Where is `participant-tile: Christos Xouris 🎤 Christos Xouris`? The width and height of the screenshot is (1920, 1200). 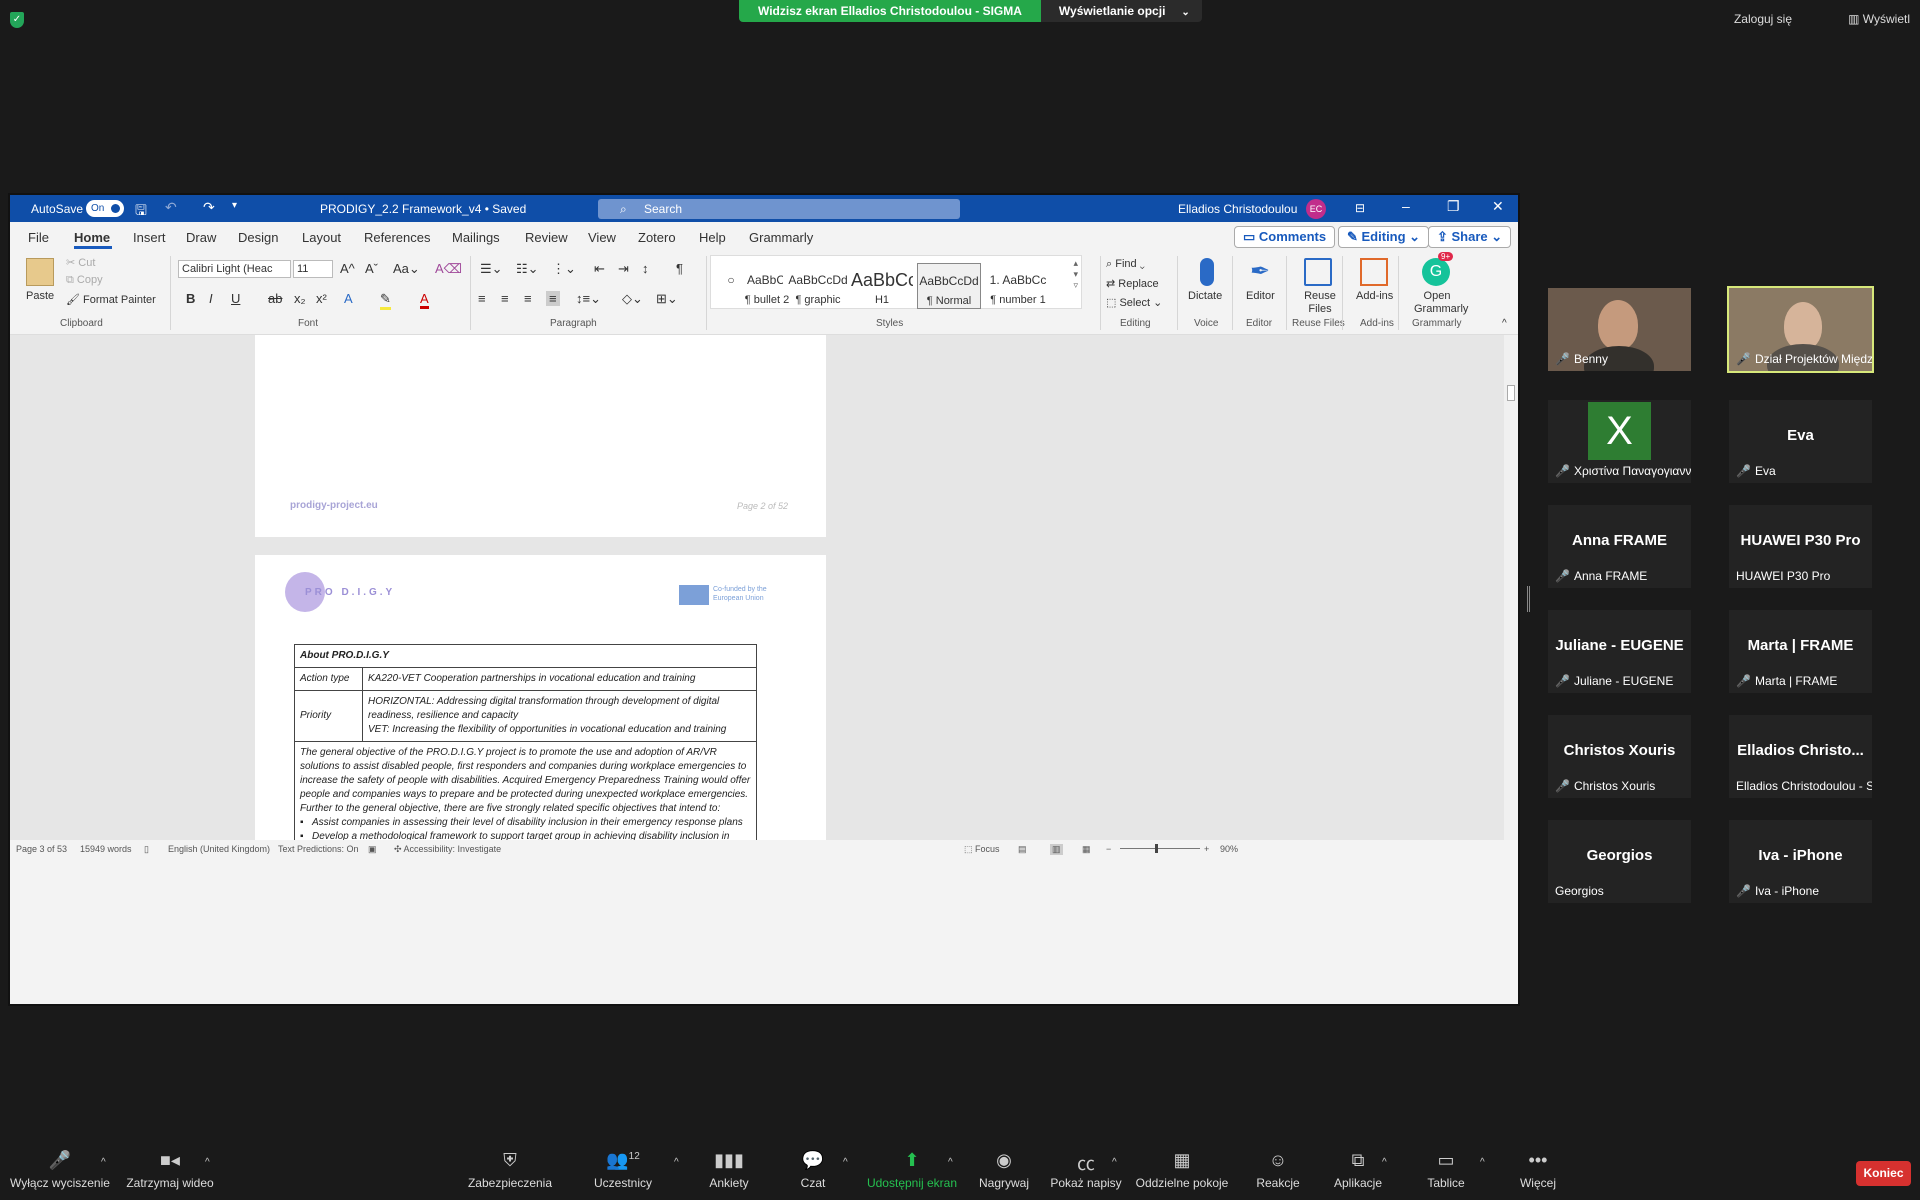 participant-tile: Christos Xouris 🎤 Christos Xouris is located at coordinates (1619, 756).